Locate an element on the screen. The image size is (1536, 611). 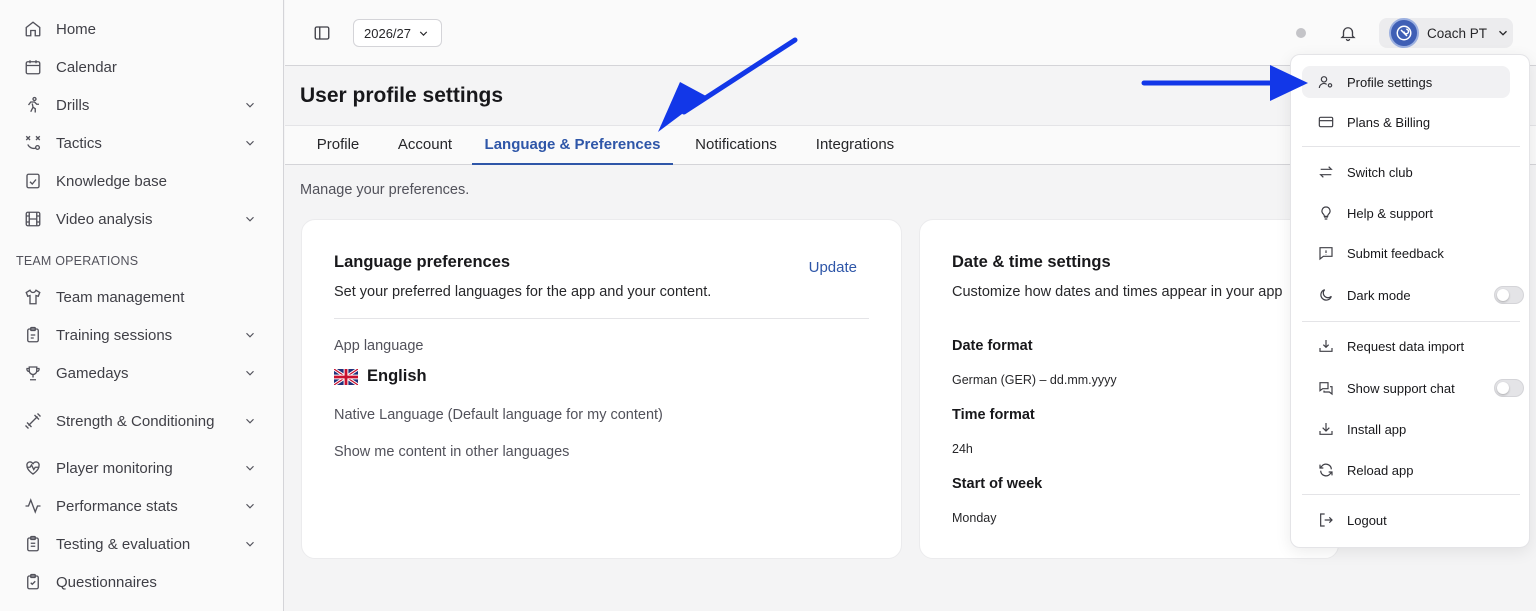
sidebar-item-team-management: Team management is located at coordinates (140, 297).